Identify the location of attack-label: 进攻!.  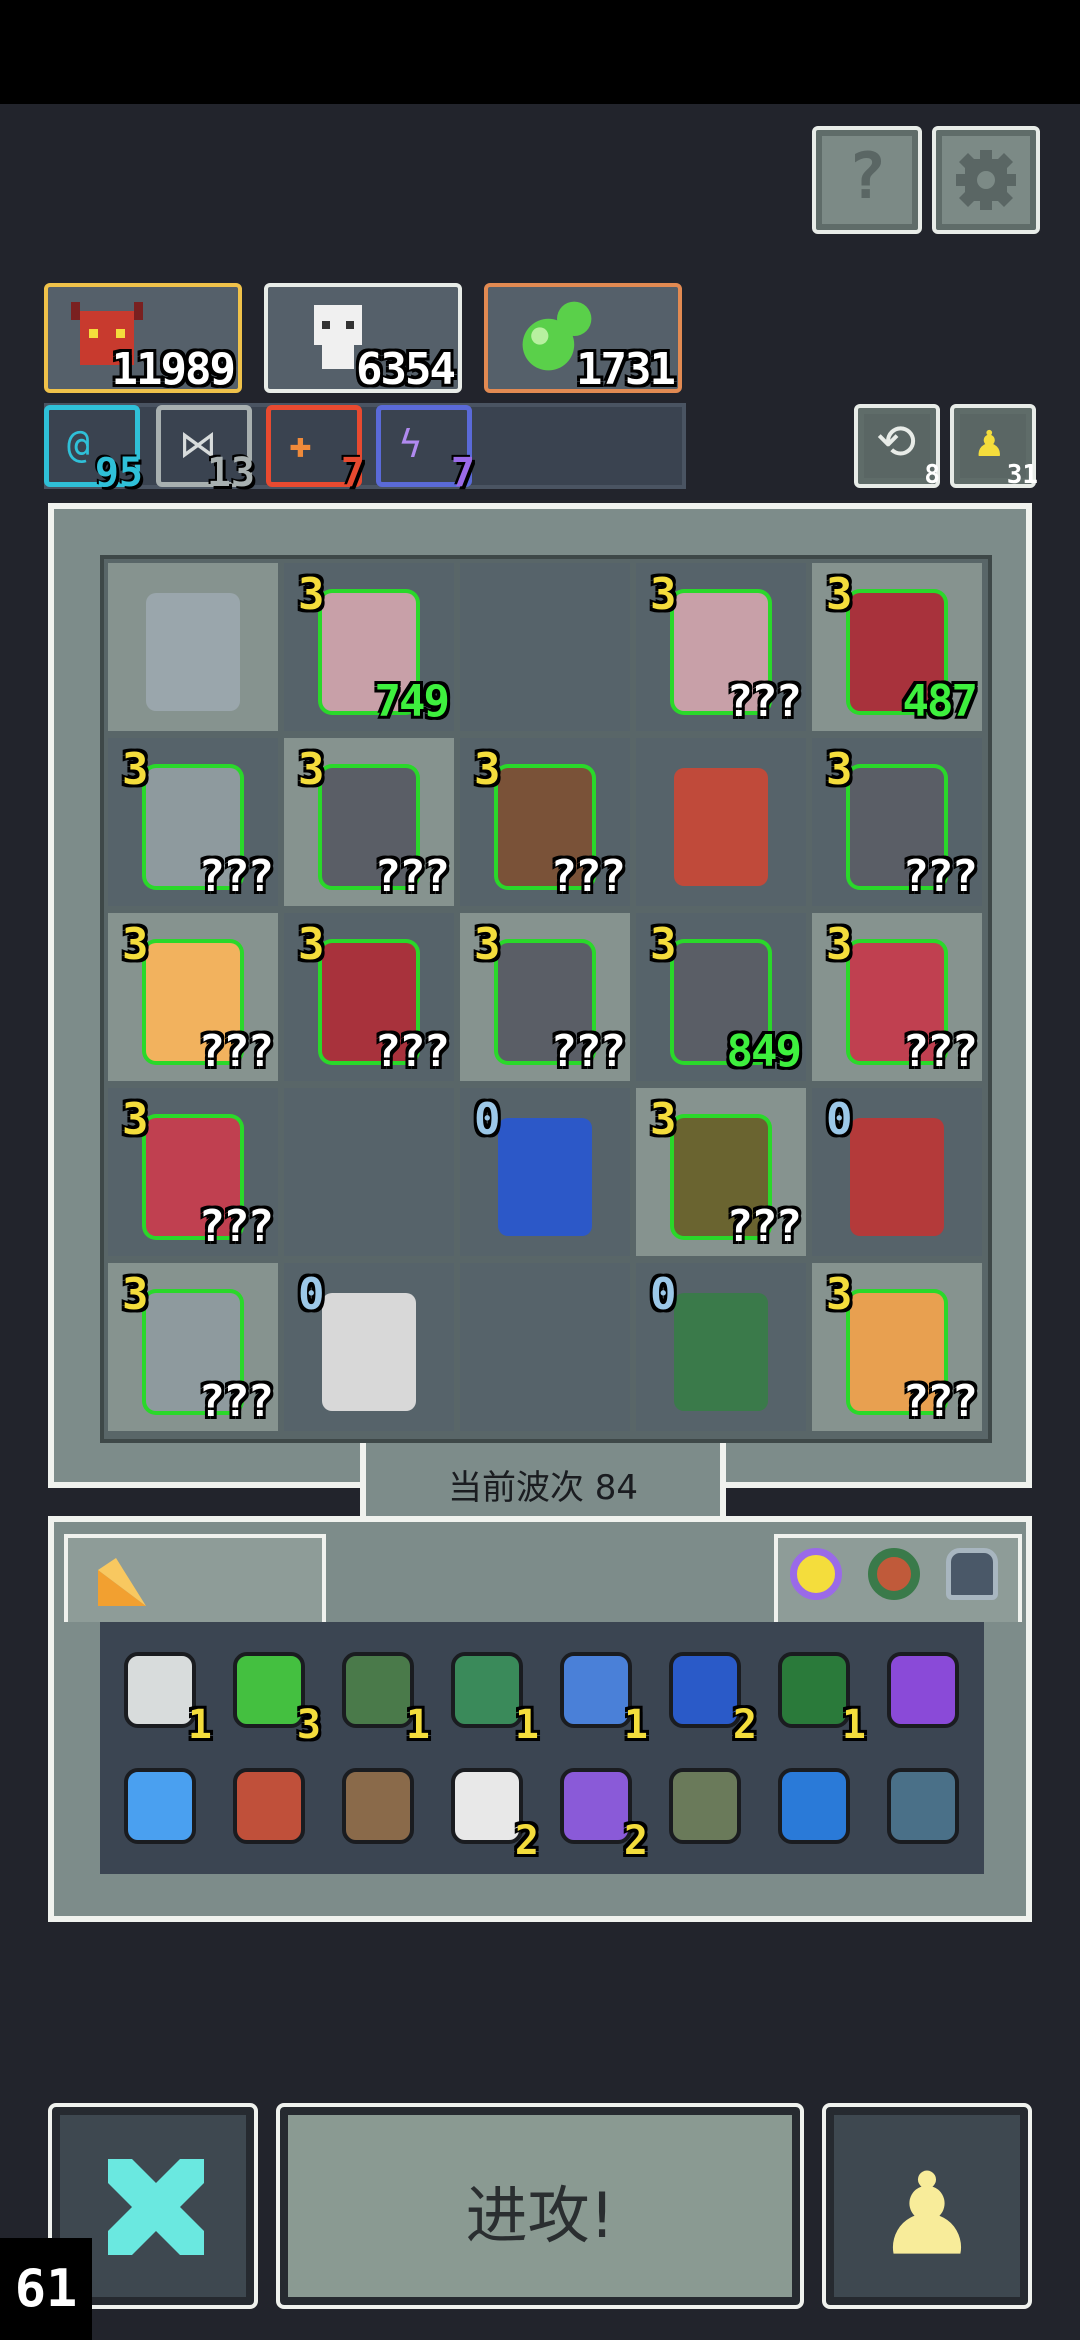
(540, 2215).